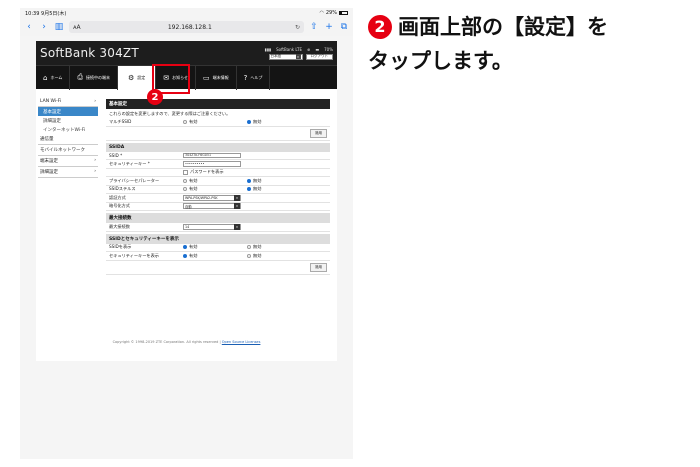 The image size is (700, 467). What do you see at coordinates (80, 77) in the screenshot?
I see `devices-icon: ⎙` at bounding box center [80, 77].